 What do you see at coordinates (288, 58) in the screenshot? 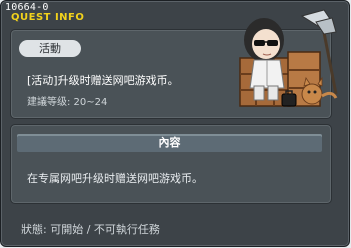
I see `character-portrait` at bounding box center [288, 58].